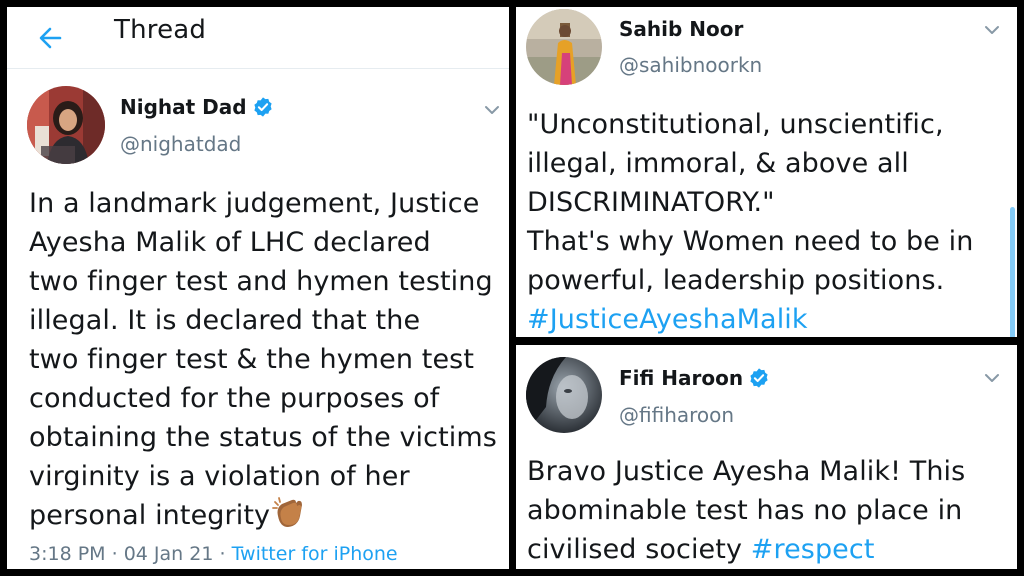 The width and height of the screenshot is (1024, 576). Describe the element at coordinates (160, 30) in the screenshot. I see `page-title: Thread` at that location.